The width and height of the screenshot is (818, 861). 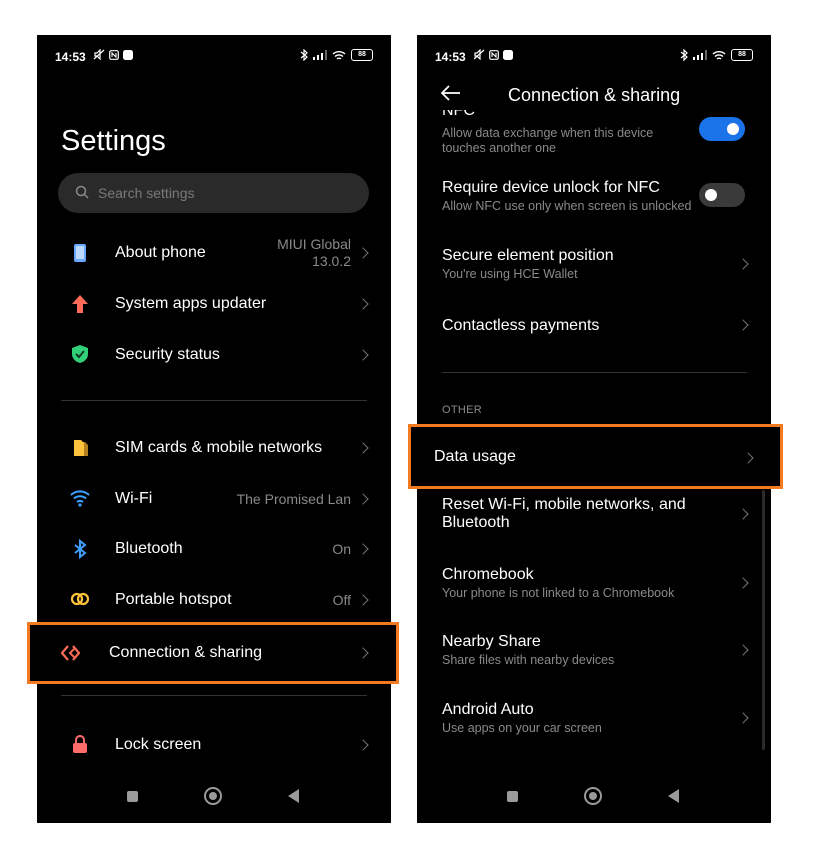 I want to click on settings-item-security-status: Security status, so click(x=214, y=354).